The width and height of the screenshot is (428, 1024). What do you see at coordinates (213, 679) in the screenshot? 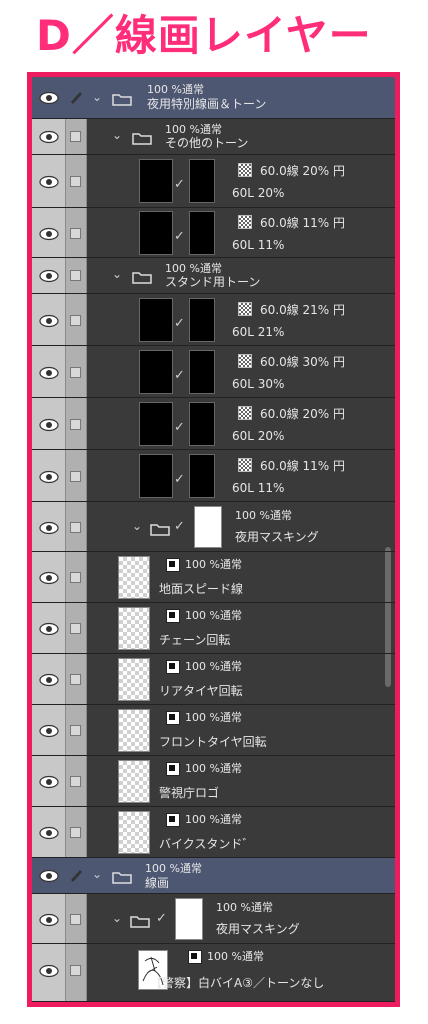
I see `layer-row-raster: 100 %通常 リアタイヤ回転` at bounding box center [213, 679].